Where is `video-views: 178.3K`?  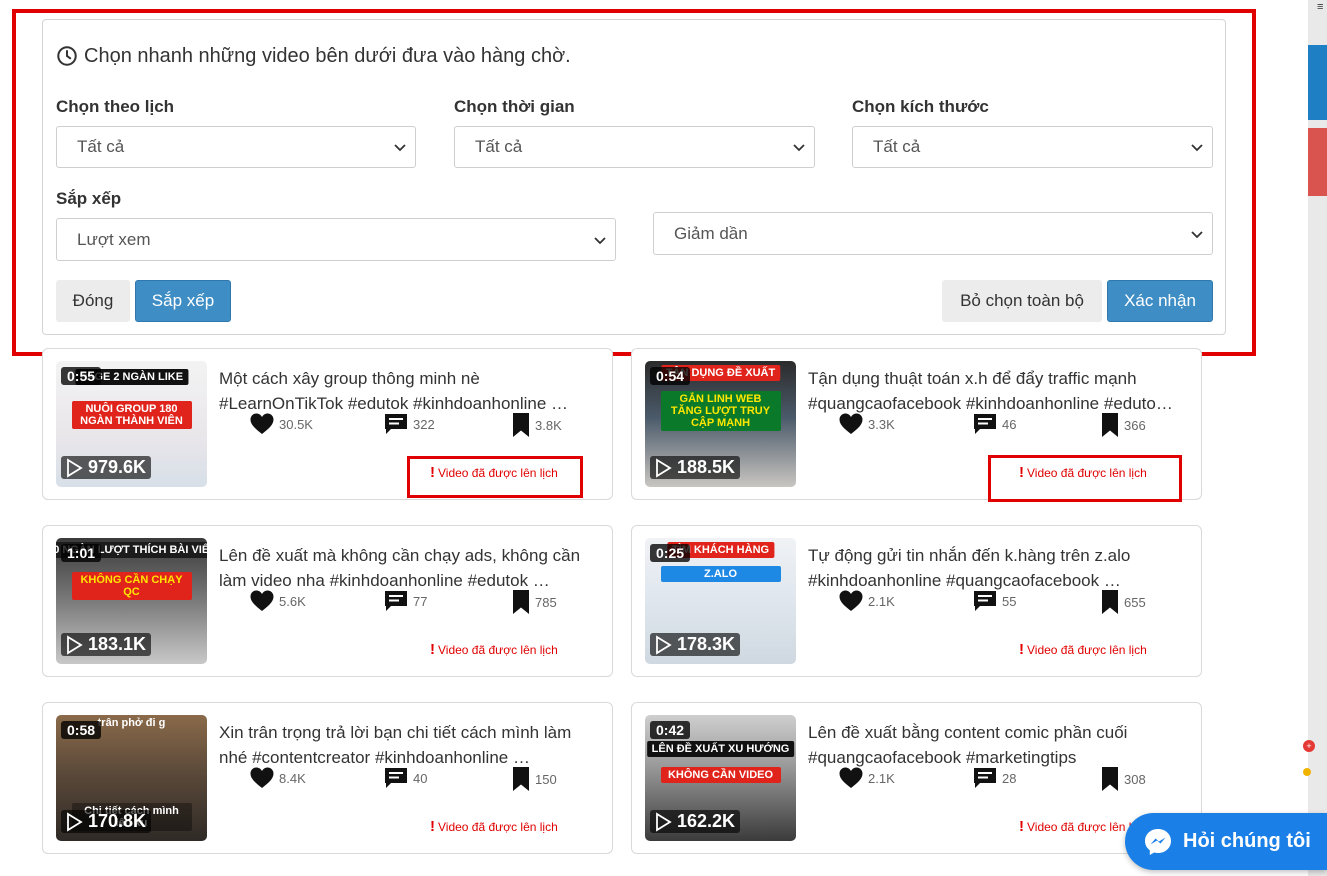 video-views: 178.3K is located at coordinates (695, 644).